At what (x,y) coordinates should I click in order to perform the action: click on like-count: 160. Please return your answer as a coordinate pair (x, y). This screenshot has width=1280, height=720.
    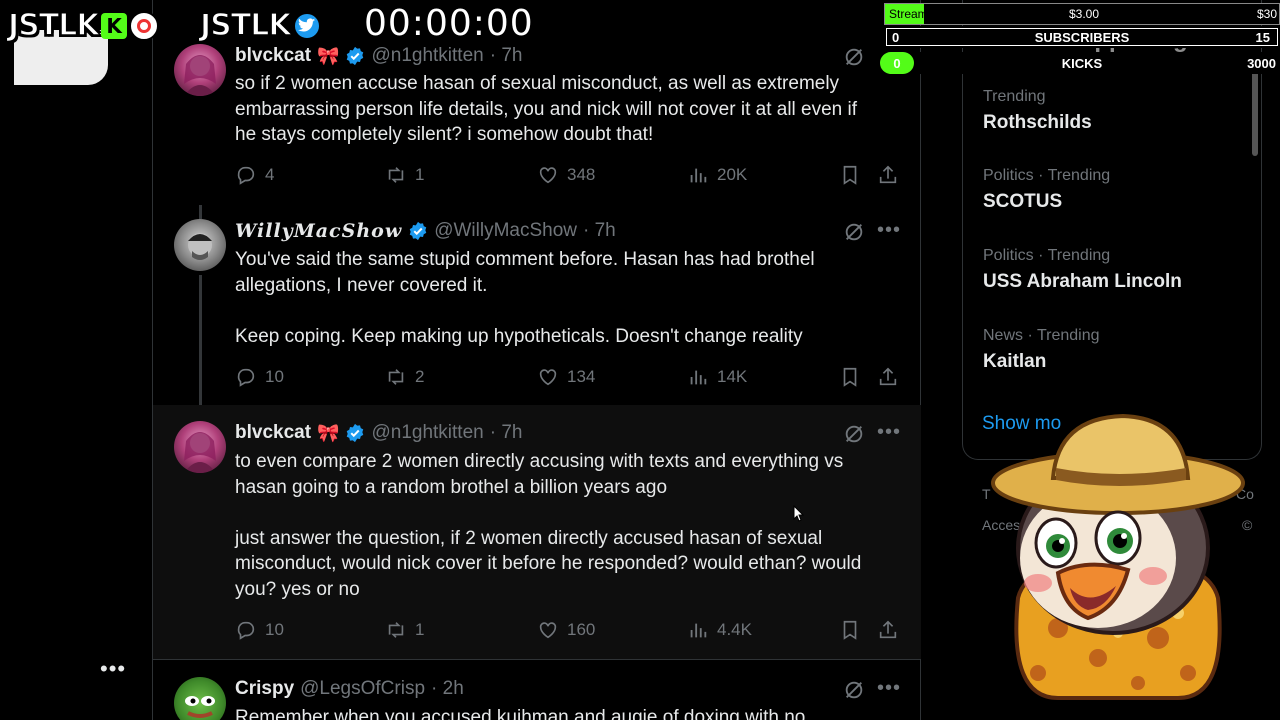
    Looking at the image, I should click on (581, 629).